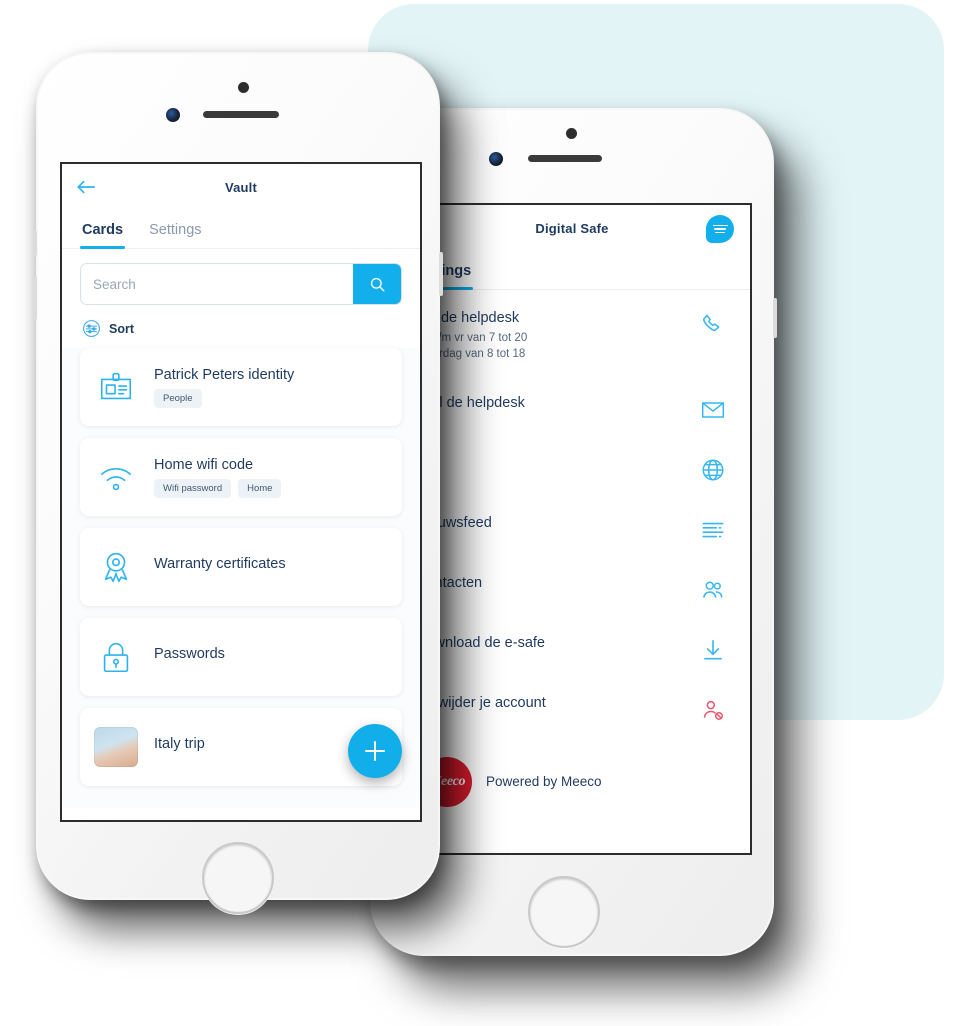 The height and width of the screenshot is (1026, 960). Describe the element at coordinates (121, 328) in the screenshot. I see `sort-label: Sort` at that location.